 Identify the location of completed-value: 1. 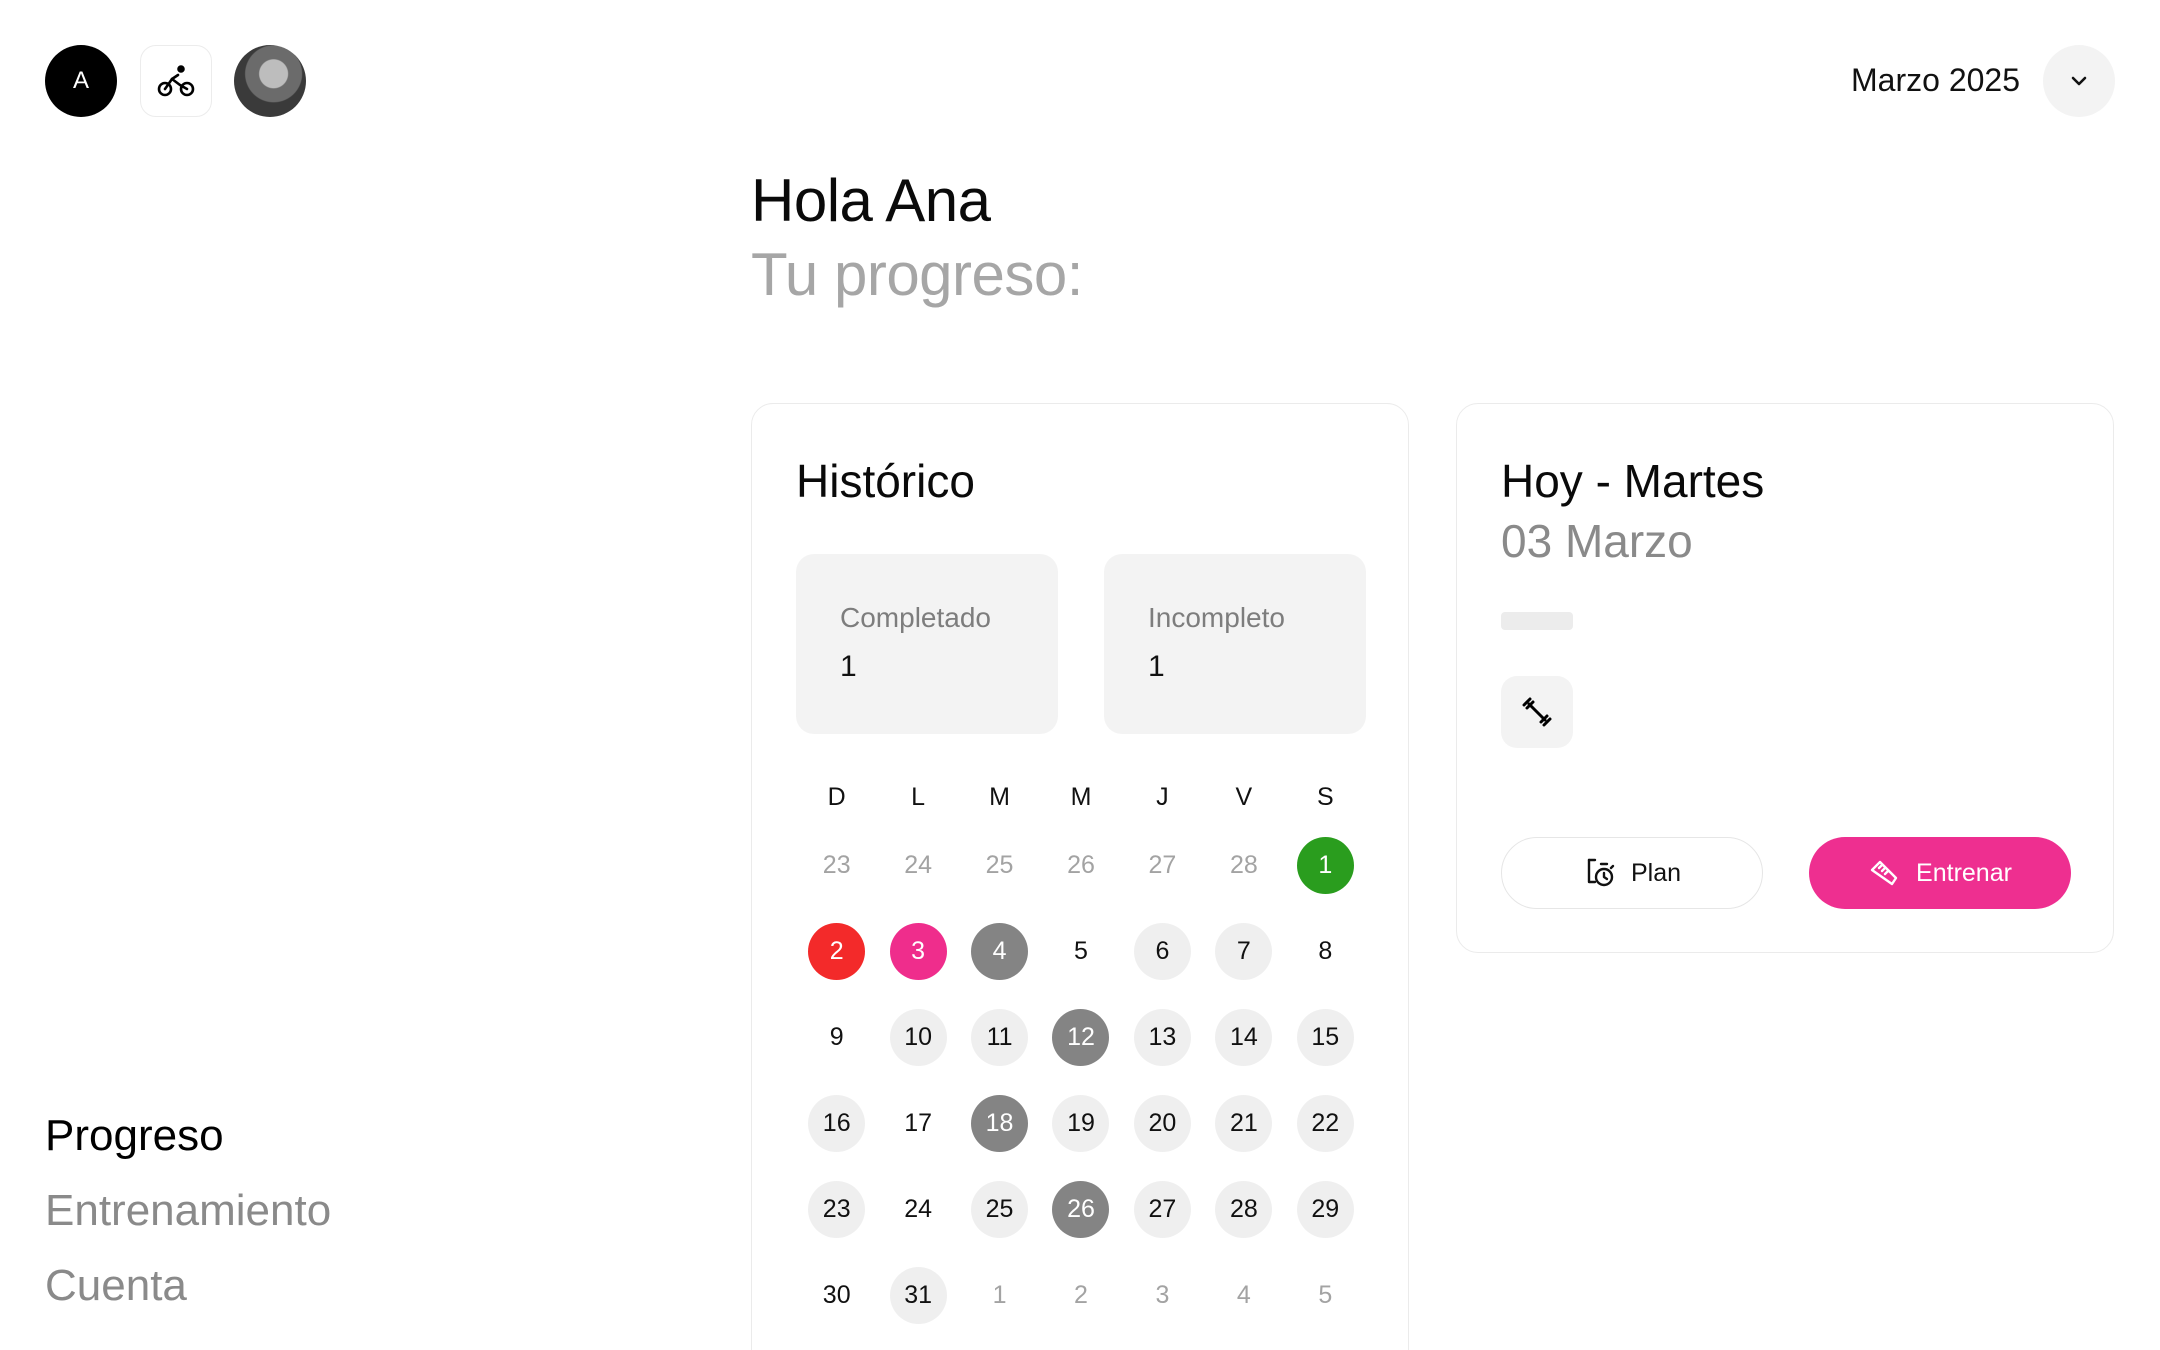
(848, 666).